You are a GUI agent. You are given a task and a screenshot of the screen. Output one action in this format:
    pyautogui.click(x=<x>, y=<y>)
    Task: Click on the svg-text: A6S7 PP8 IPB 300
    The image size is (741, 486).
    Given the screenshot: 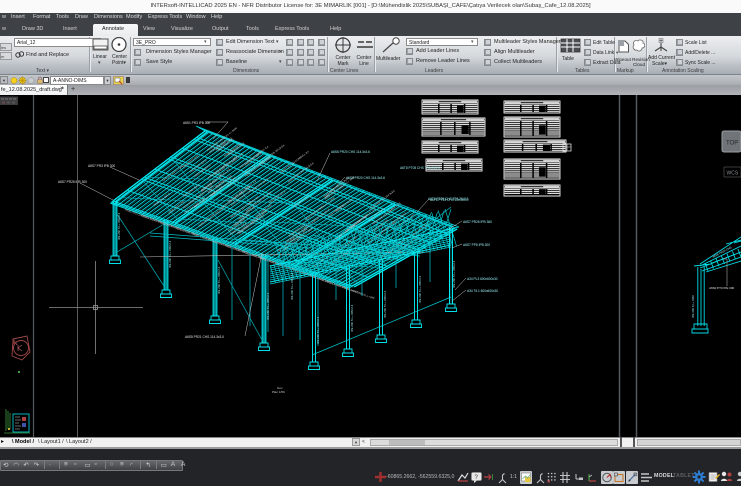 What is the action you would take?
    pyautogui.click(x=476, y=245)
    